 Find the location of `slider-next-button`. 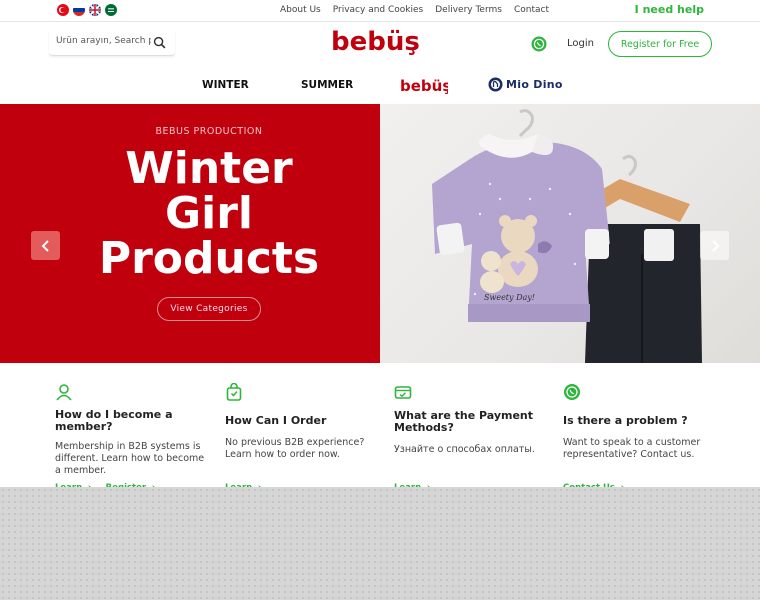

slider-next-button is located at coordinates (714, 245).